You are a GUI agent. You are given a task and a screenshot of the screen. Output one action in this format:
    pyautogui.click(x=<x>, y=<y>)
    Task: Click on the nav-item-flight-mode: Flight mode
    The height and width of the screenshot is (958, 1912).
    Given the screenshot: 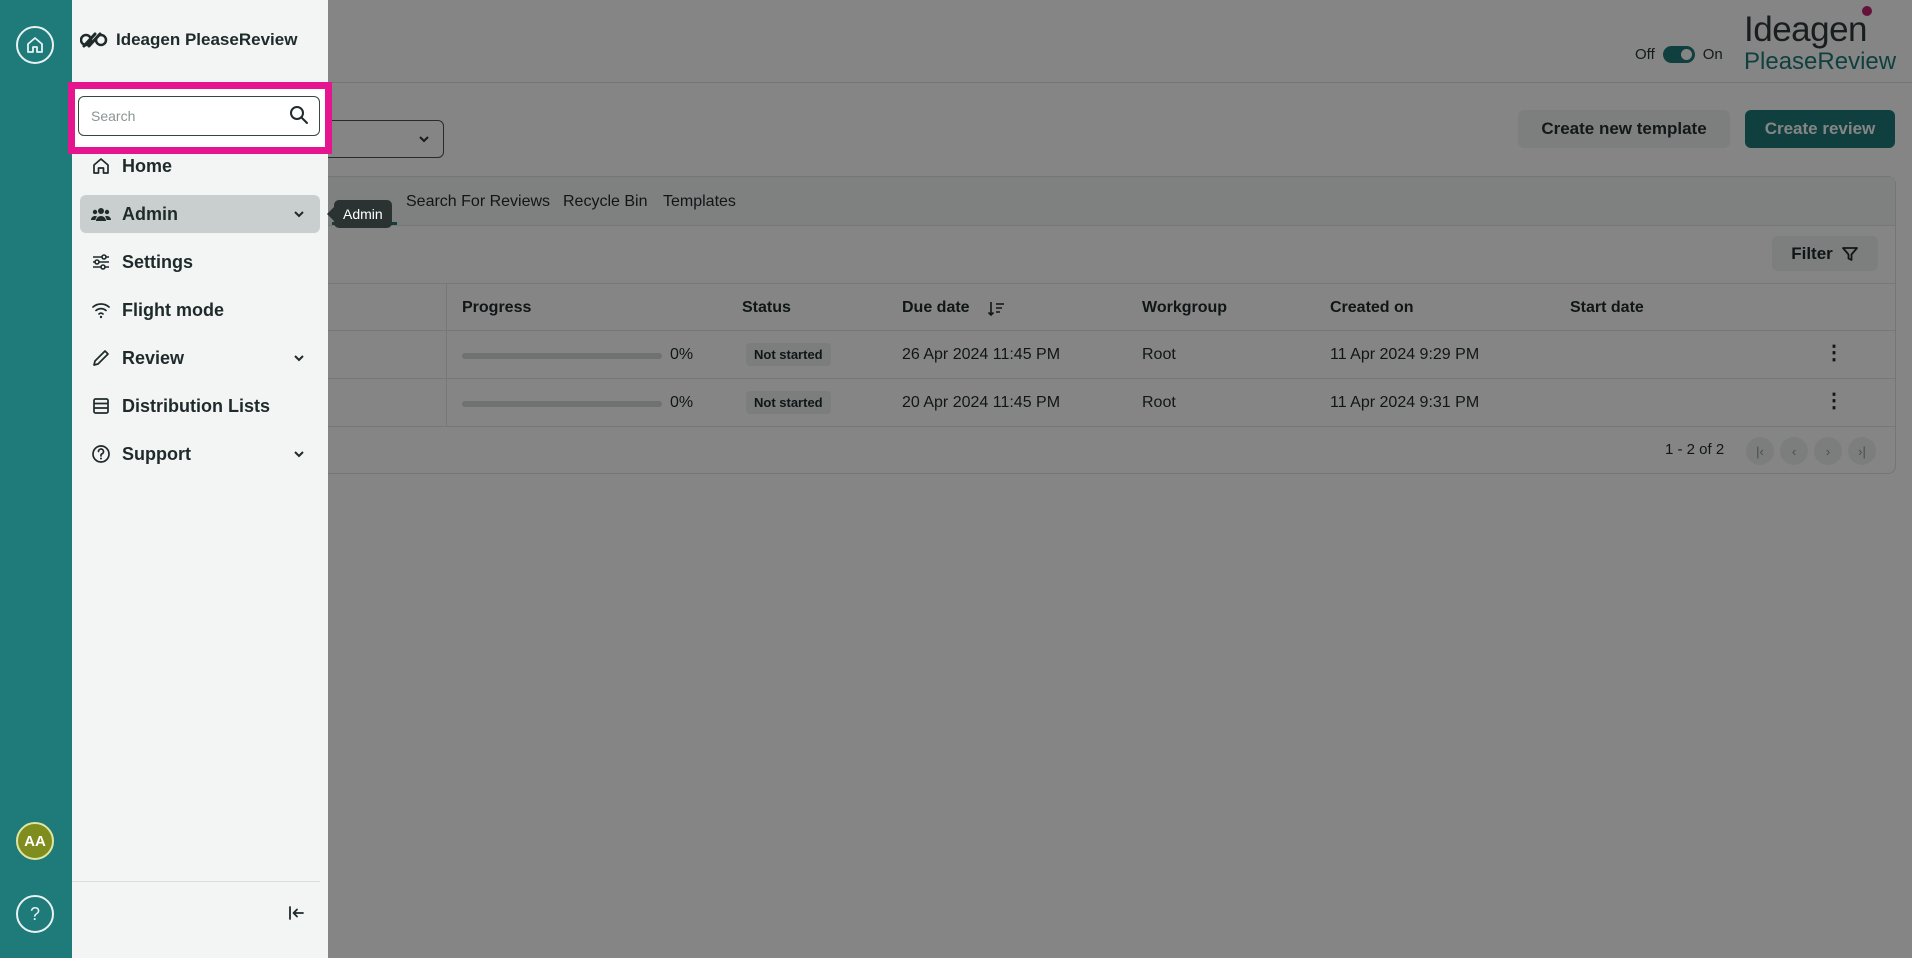 What is the action you would take?
    pyautogui.click(x=200, y=310)
    